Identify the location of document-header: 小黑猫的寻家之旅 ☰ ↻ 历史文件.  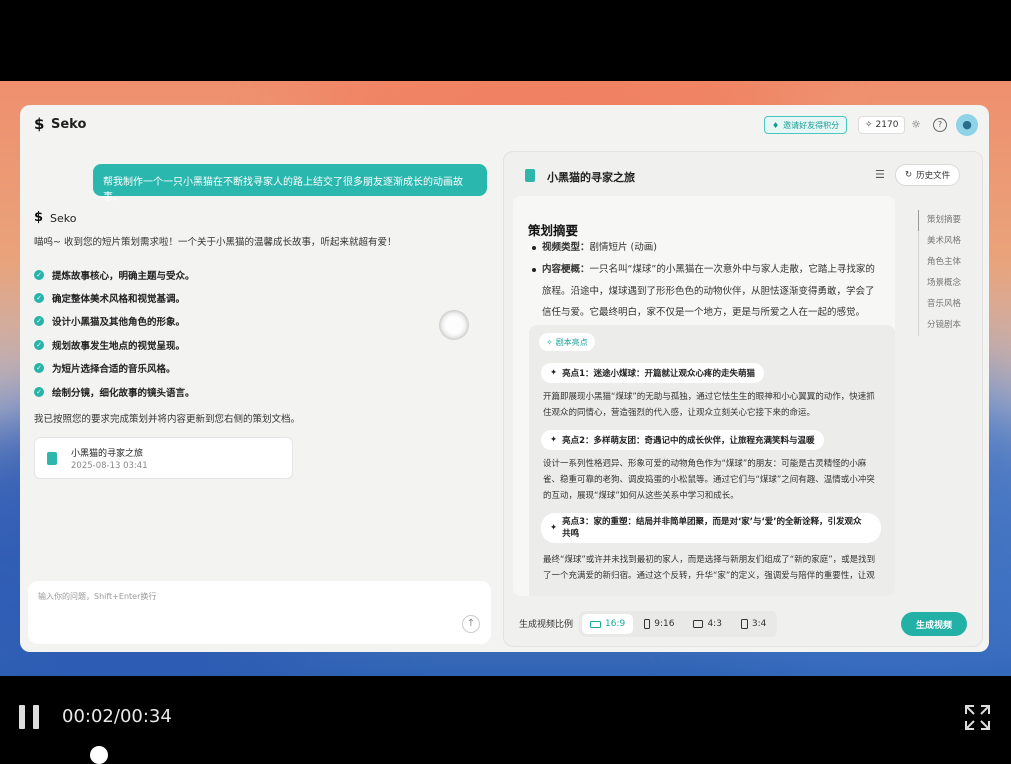
(743, 174).